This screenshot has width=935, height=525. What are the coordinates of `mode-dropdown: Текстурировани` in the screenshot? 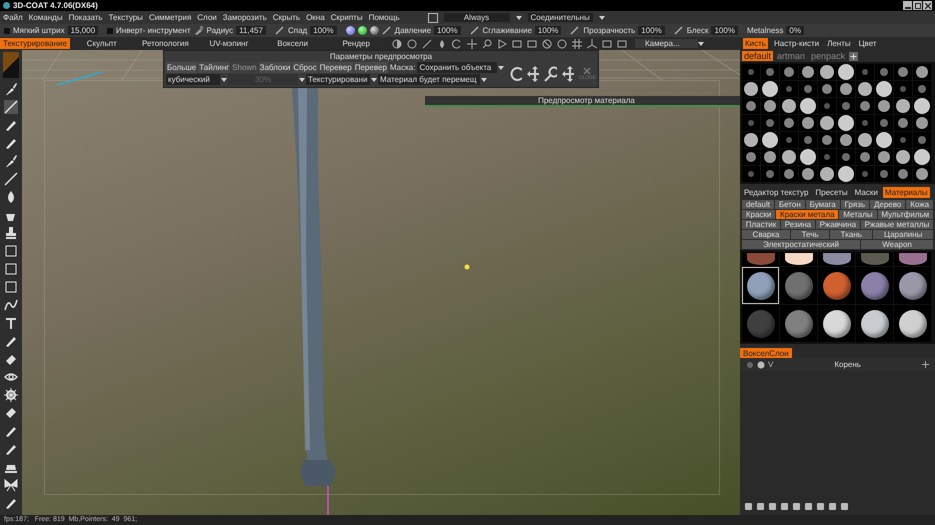 It's located at (338, 79).